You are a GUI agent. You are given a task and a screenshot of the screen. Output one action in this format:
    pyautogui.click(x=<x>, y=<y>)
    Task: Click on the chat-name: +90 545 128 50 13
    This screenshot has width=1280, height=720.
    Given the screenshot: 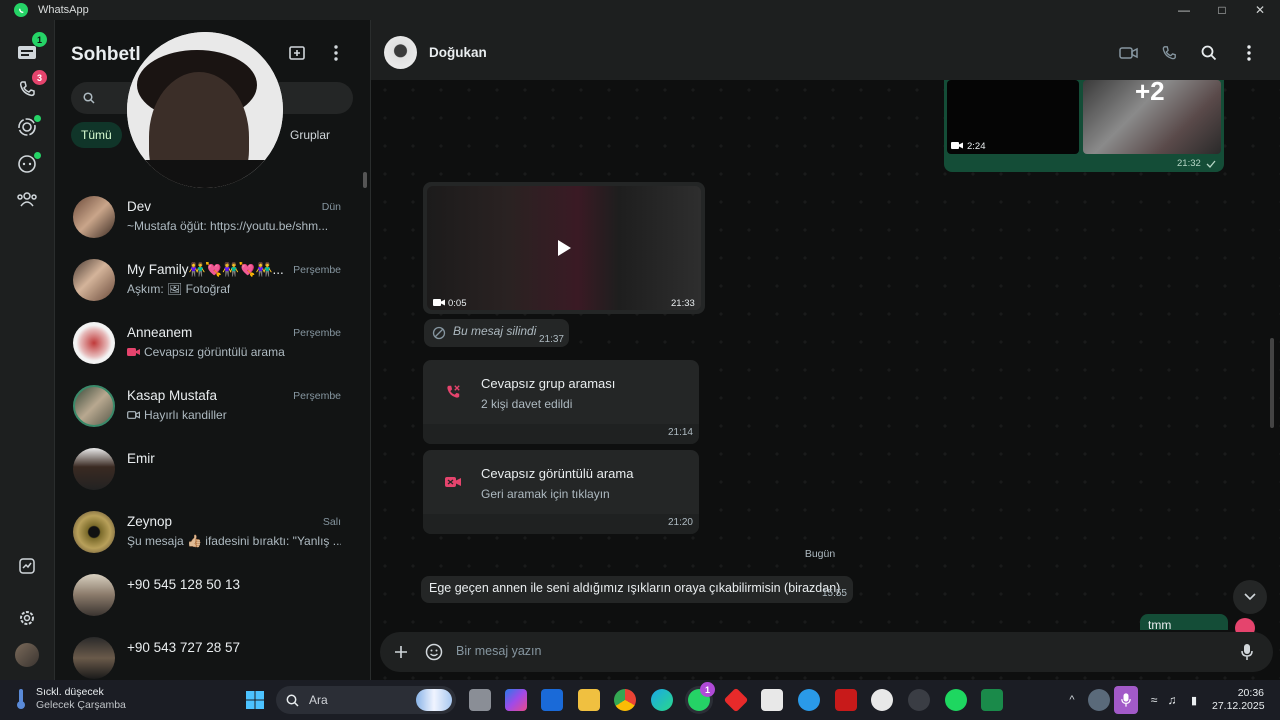 What is the action you would take?
    pyautogui.click(x=183, y=584)
    